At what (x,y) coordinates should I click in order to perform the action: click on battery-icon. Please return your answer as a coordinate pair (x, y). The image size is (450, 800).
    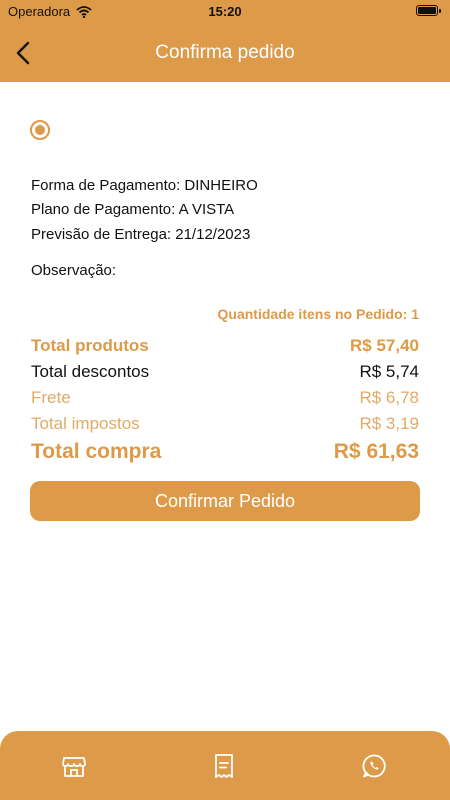
    Looking at the image, I should click on (428, 10).